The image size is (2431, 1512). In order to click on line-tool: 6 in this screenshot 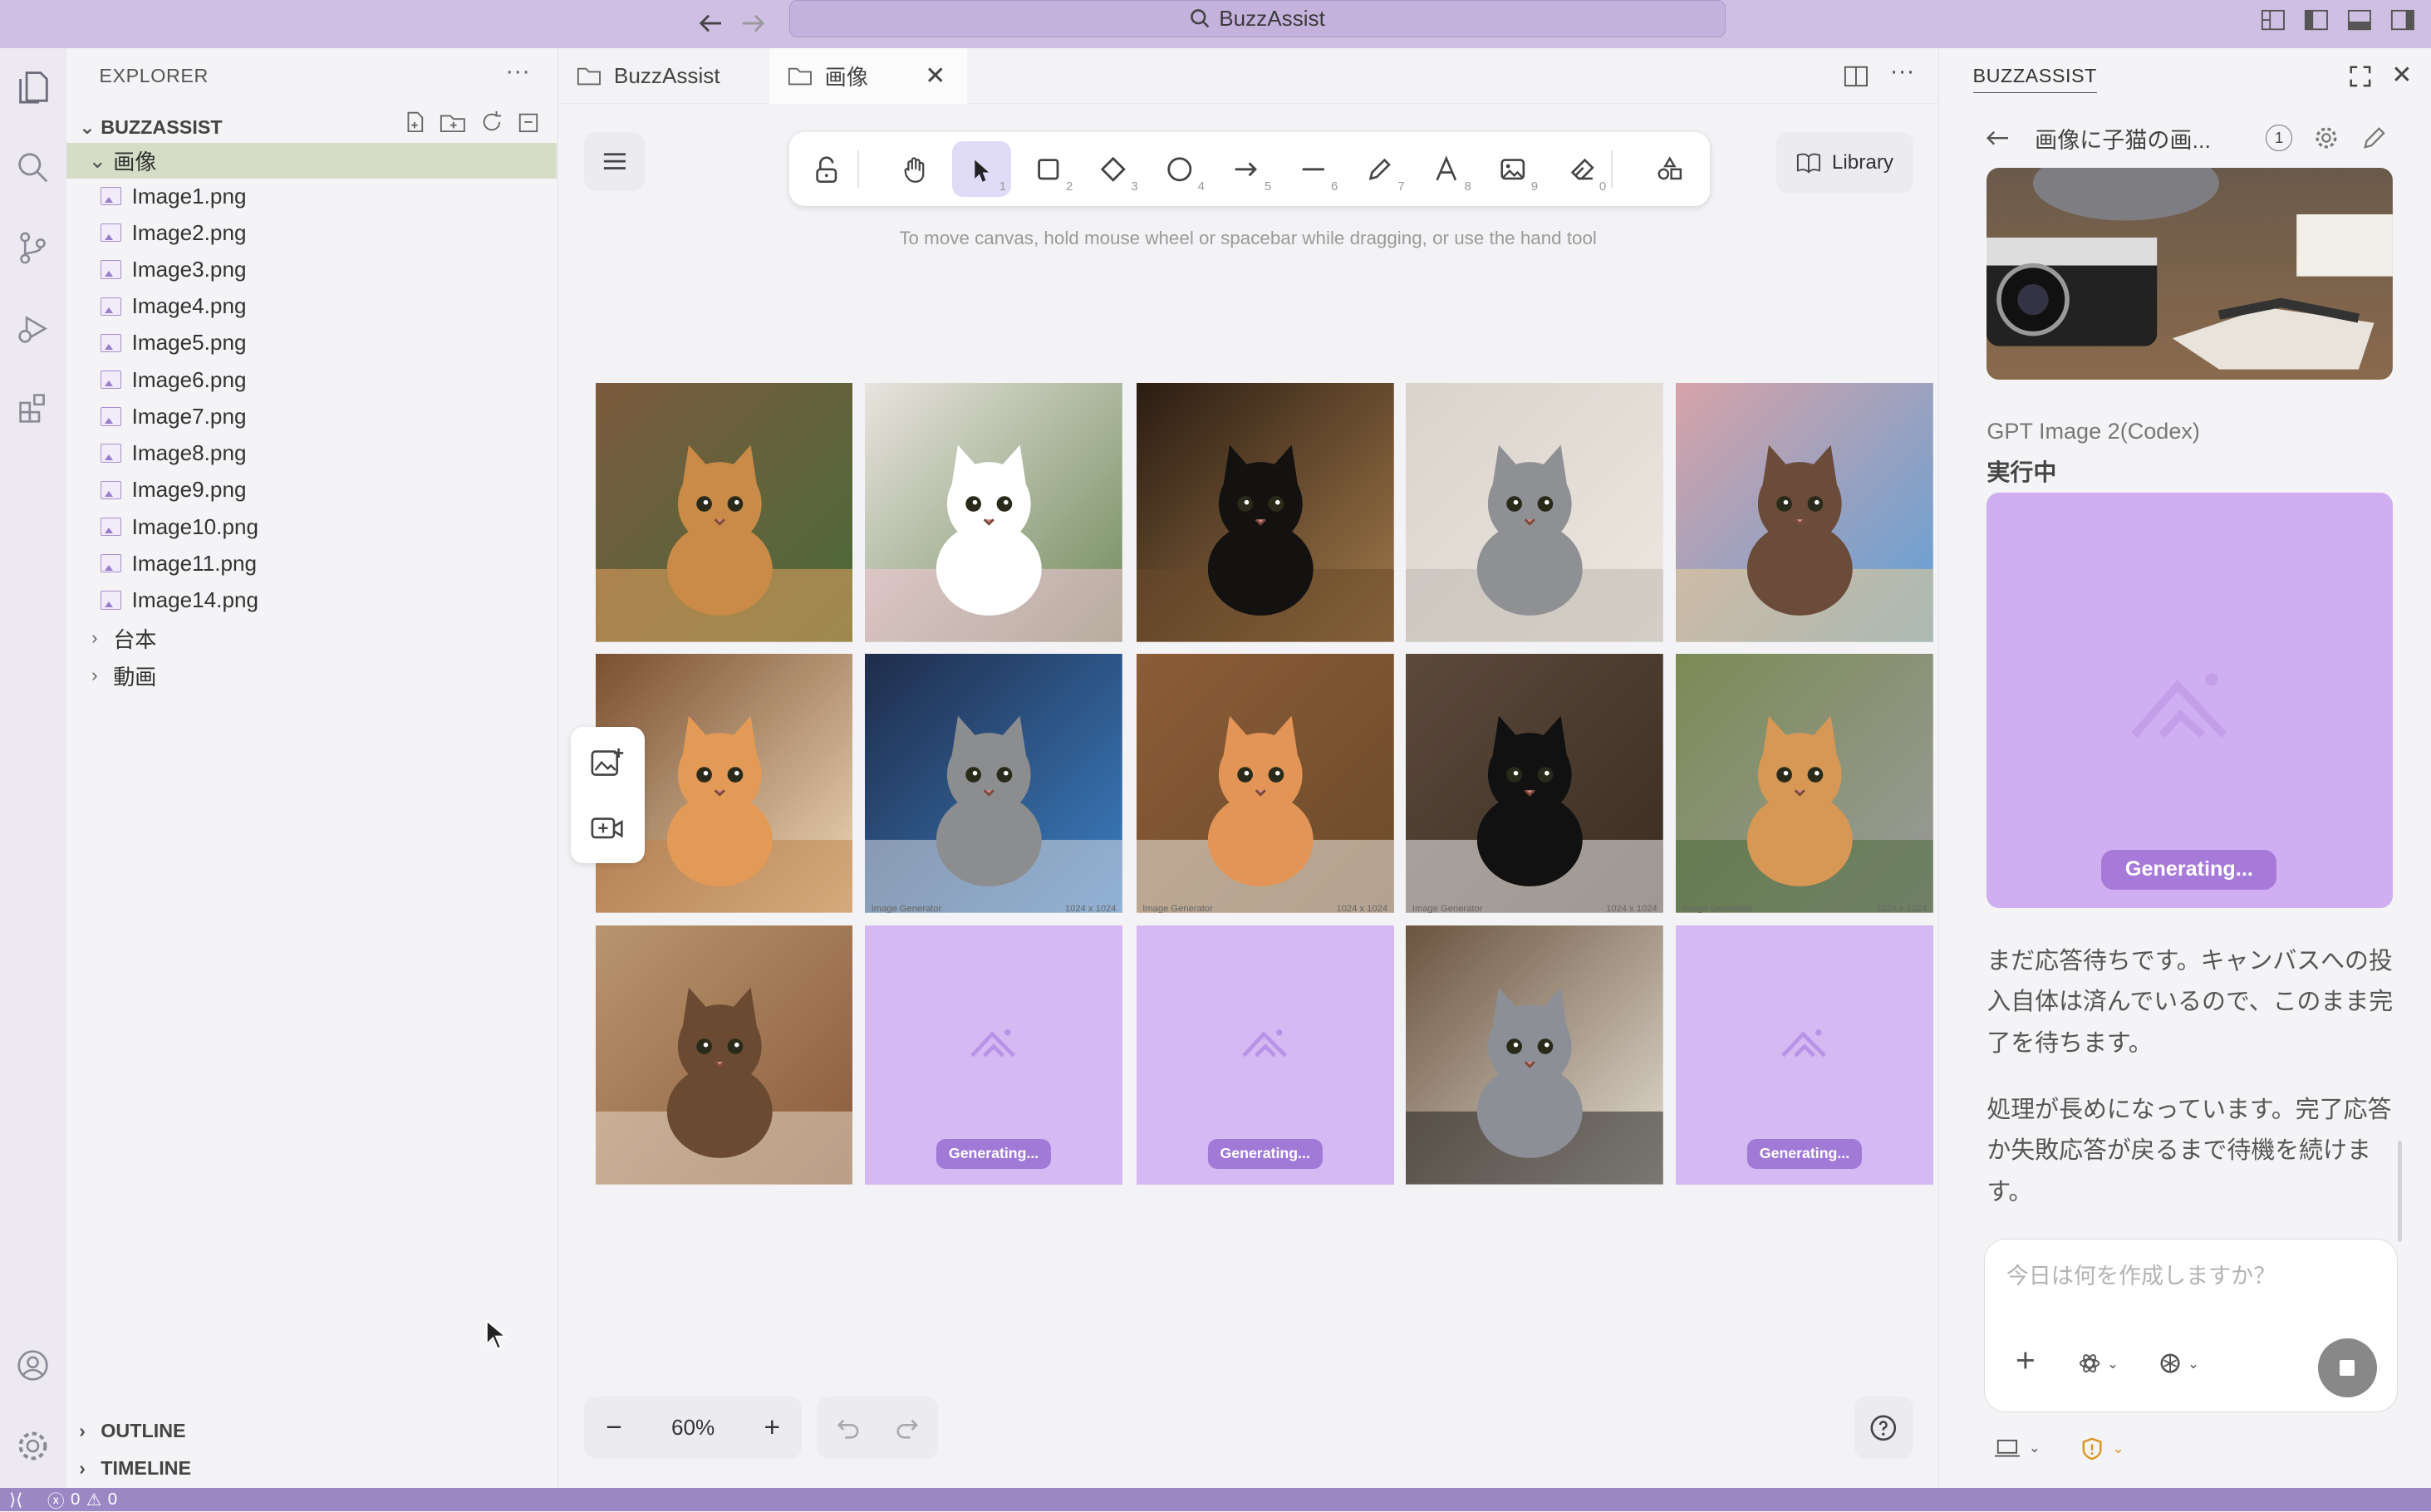, I will do `click(1313, 169)`.